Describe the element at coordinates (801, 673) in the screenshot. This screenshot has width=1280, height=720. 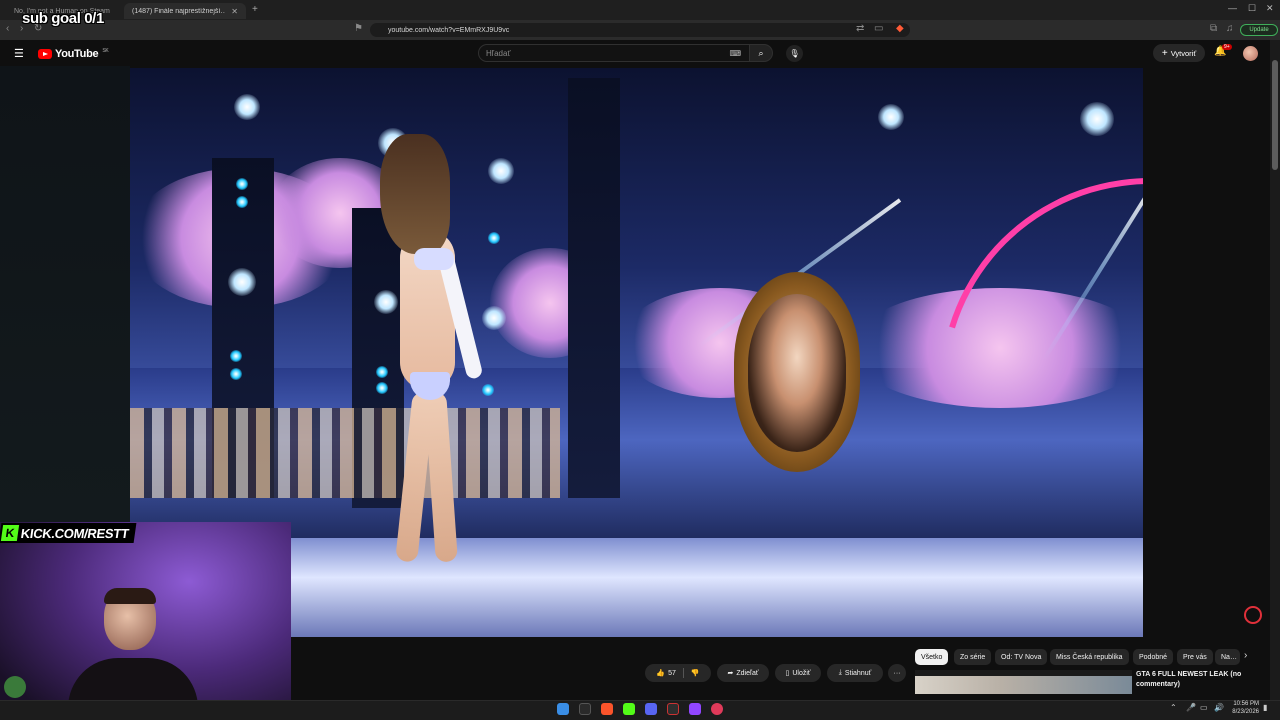
I see `save-label: Uložiť` at that location.